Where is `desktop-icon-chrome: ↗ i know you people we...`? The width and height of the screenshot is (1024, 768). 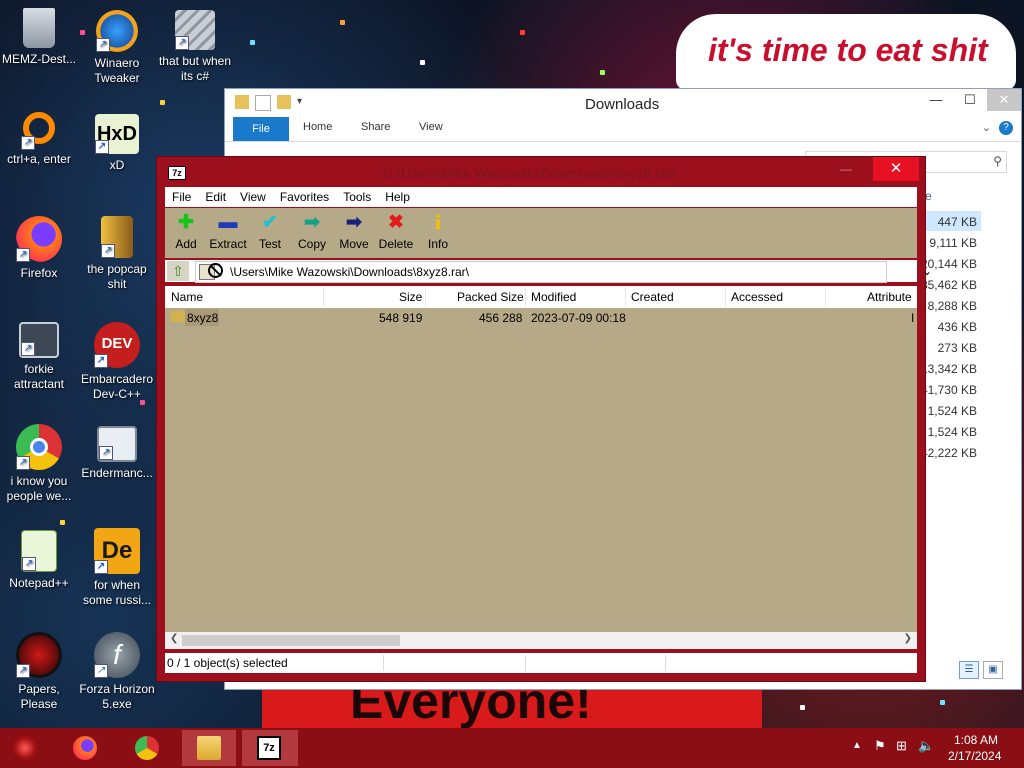
desktop-icon-chrome: ↗ i know you people we... is located at coordinates (39, 464).